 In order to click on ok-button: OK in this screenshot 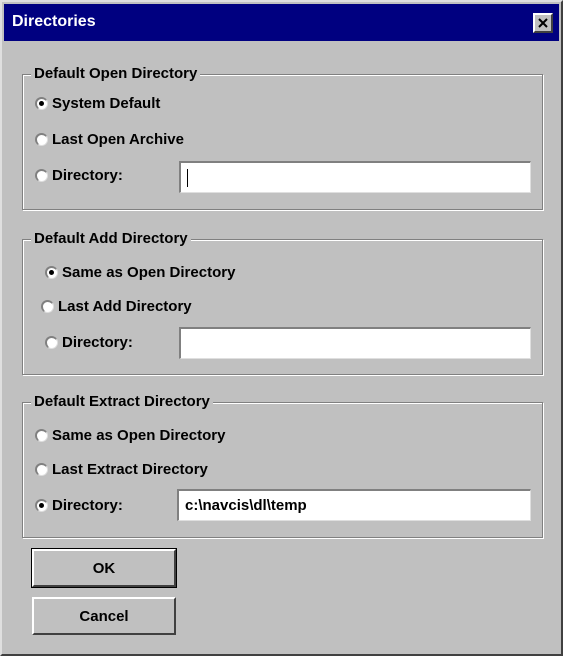, I will do `click(104, 568)`.